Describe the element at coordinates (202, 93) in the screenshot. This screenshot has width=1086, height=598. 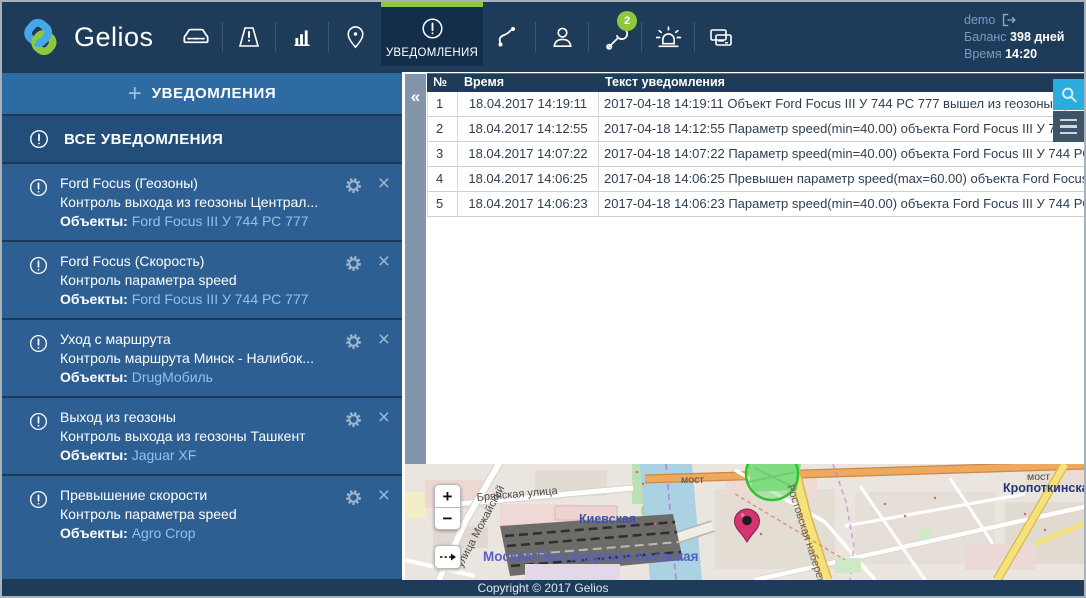
I see `add-notification-button: + УВЕДОМЛЕНИЯ` at that location.